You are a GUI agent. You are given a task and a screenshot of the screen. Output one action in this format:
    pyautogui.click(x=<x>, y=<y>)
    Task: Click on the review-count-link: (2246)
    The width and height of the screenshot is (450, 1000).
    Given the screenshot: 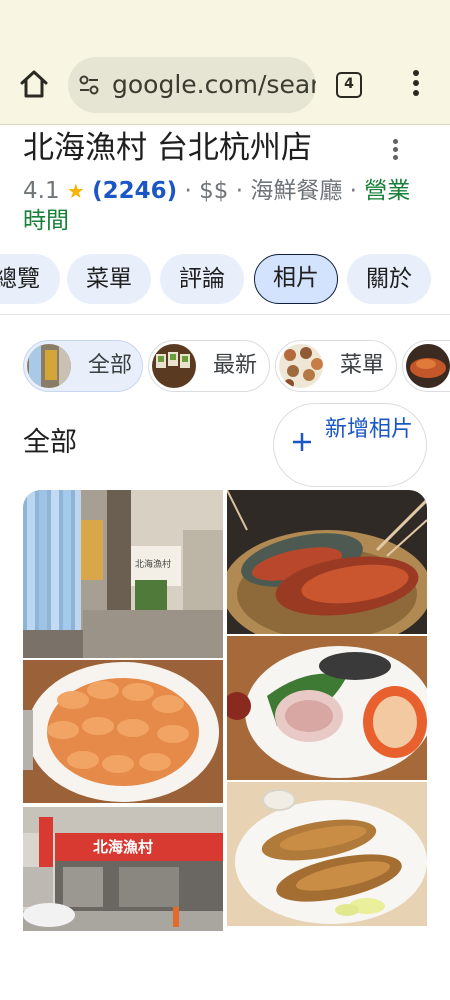 What is the action you would take?
    pyautogui.click(x=134, y=191)
    